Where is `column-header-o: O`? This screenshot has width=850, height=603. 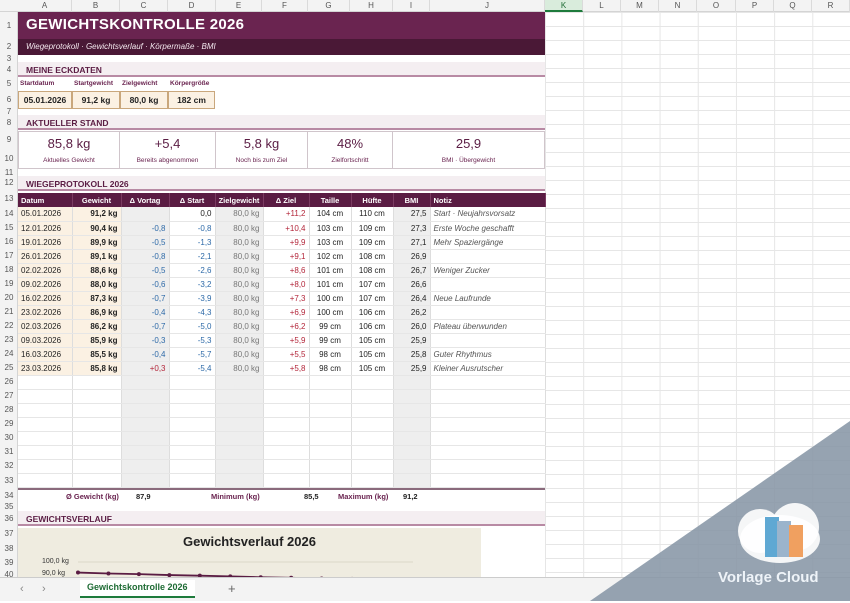 column-header-o: O is located at coordinates (716, 6).